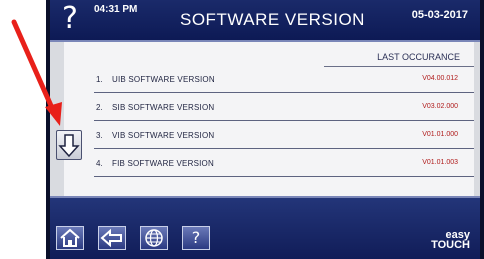  I want to click on header-bar: ? 04:31 PM SOFTWARE VERSION 05-03-2017, so click(265, 21).